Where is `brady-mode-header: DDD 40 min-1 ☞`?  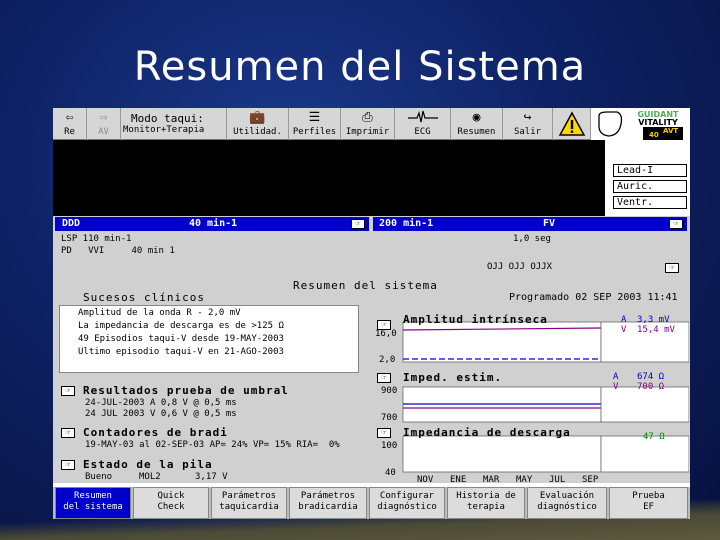 brady-mode-header: DDD 40 min-1 ☞ is located at coordinates (212, 224).